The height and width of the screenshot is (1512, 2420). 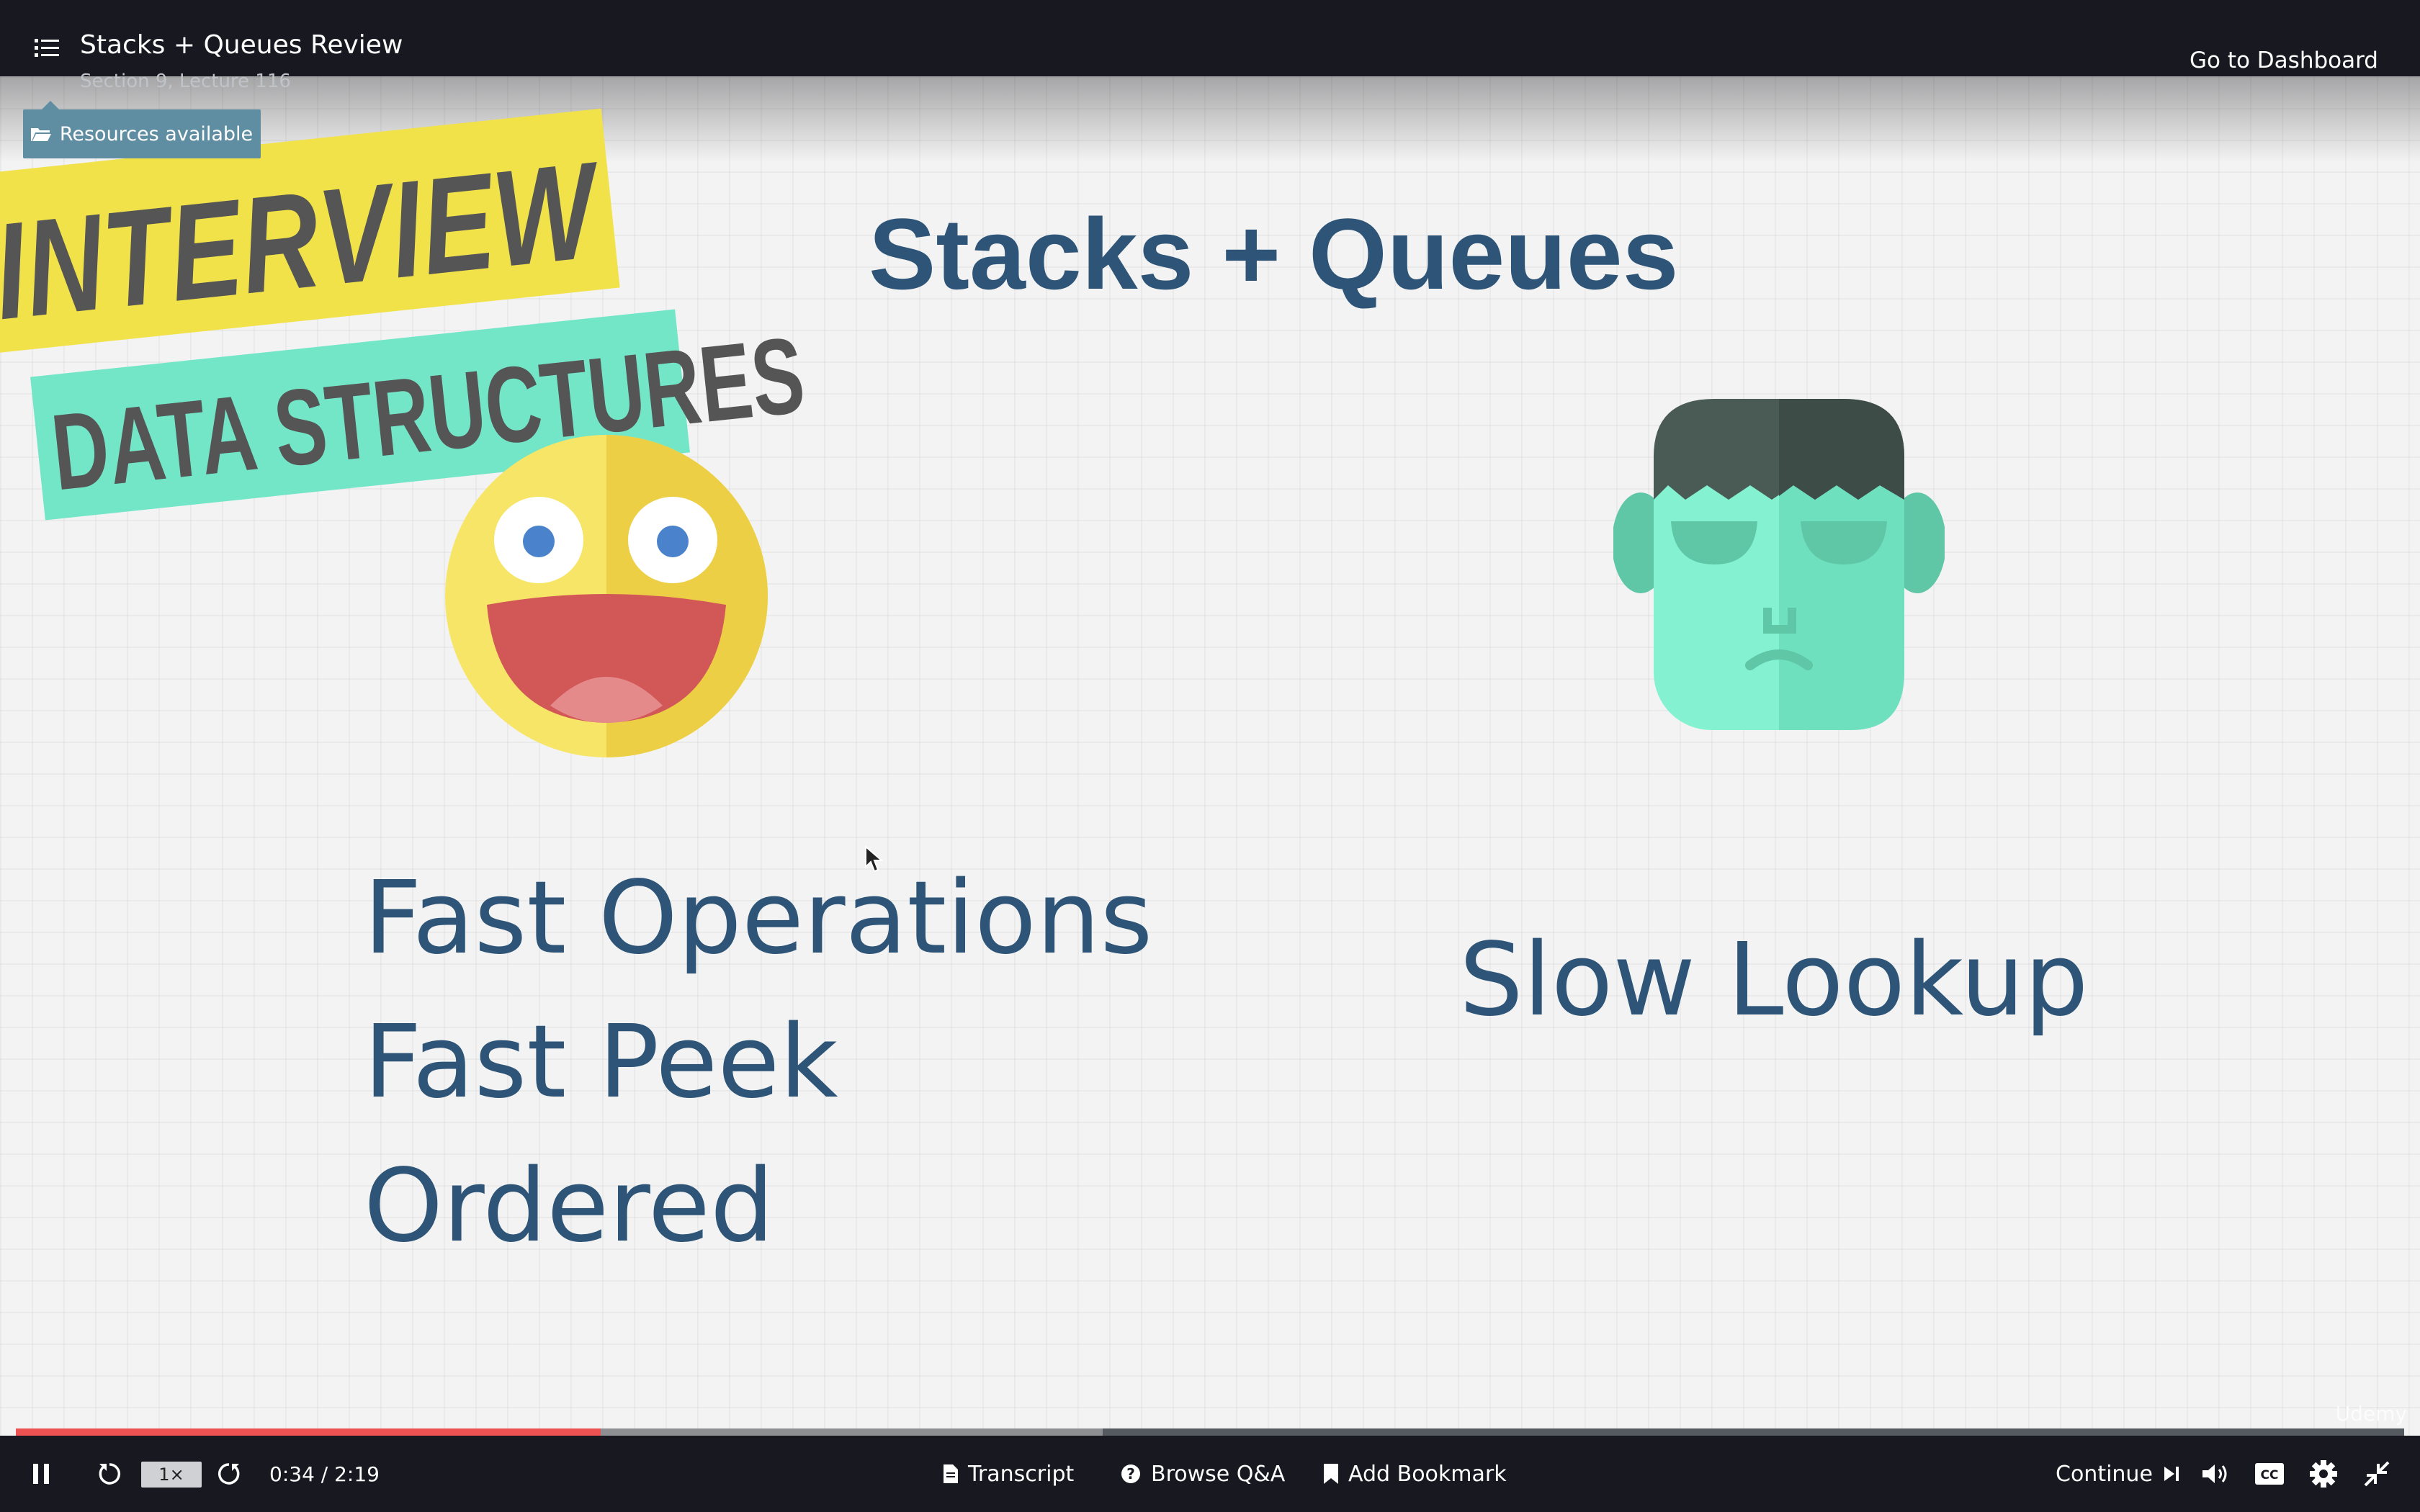 What do you see at coordinates (1427, 1474) in the screenshot?
I see `add-bookmark-label: Add Bookmark` at bounding box center [1427, 1474].